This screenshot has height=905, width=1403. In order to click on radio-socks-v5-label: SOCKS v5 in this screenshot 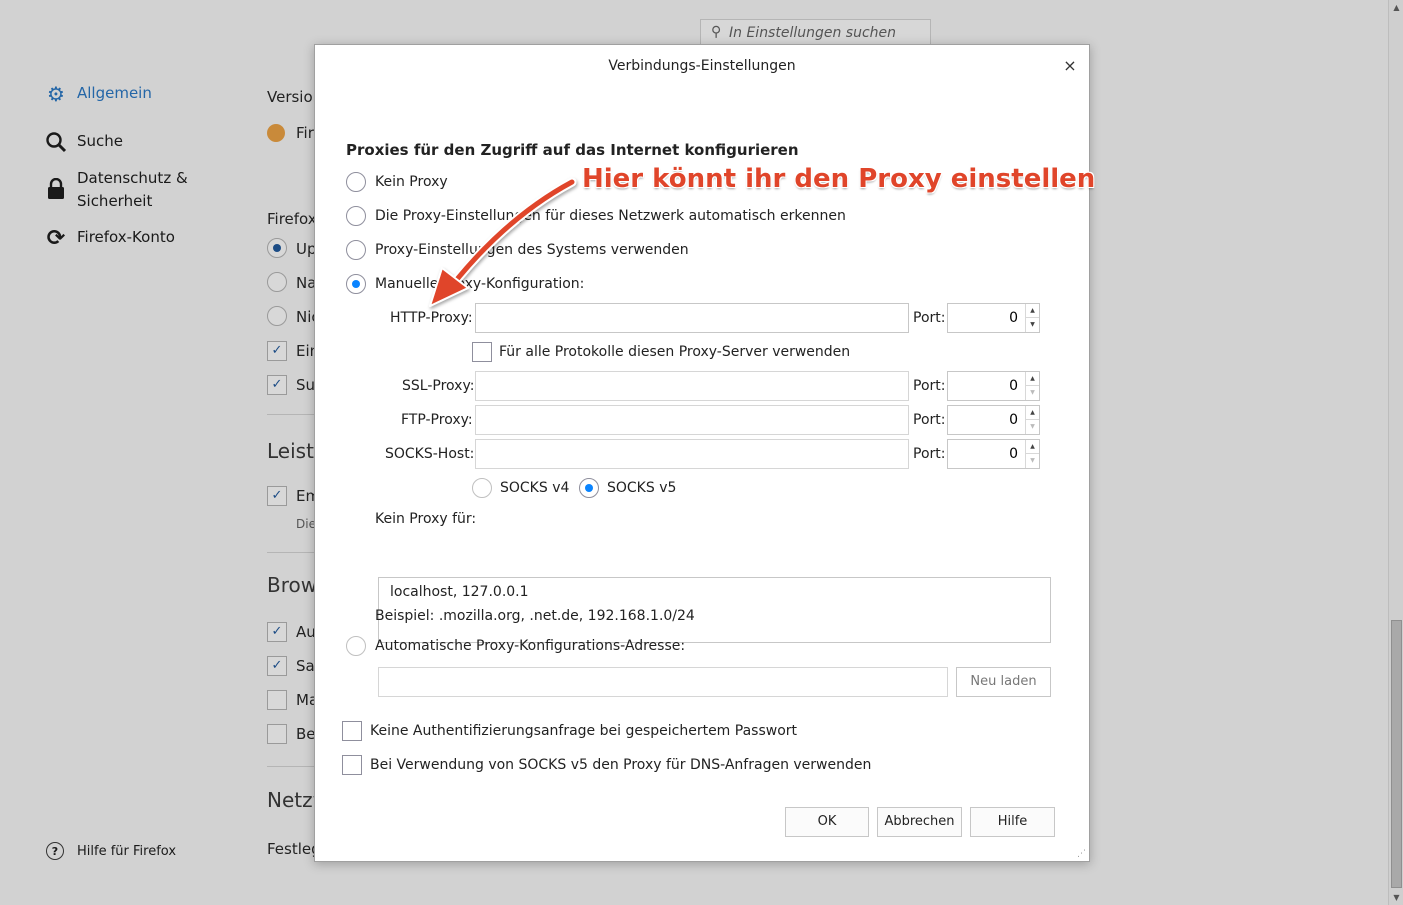, I will do `click(641, 488)`.